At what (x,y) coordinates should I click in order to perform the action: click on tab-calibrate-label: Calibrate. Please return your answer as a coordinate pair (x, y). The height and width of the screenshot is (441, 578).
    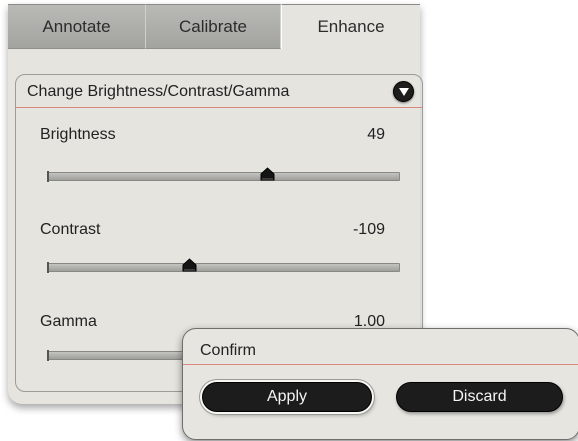
    Looking at the image, I should click on (213, 26).